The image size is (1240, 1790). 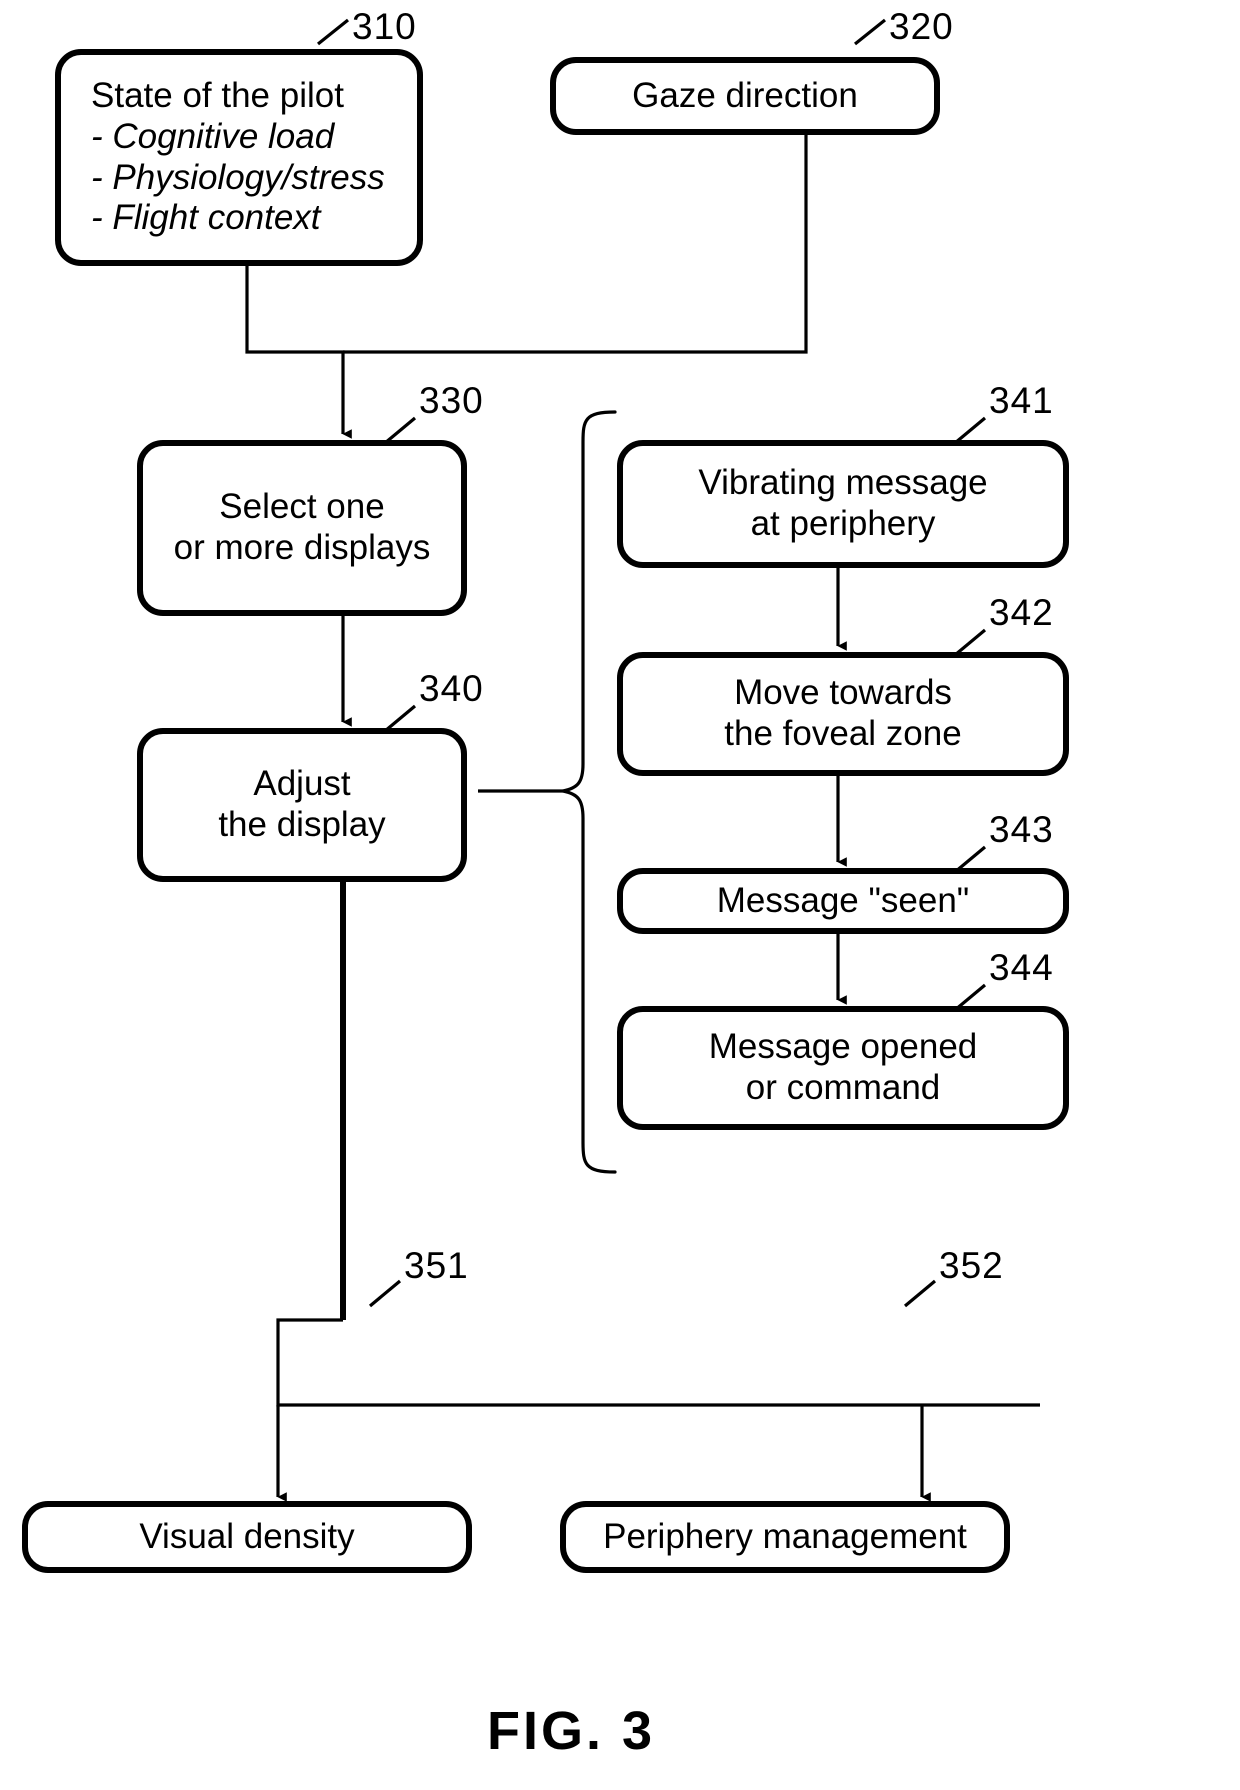 What do you see at coordinates (843, 733) in the screenshot?
I see `node-label-342-1: the foveal zone` at bounding box center [843, 733].